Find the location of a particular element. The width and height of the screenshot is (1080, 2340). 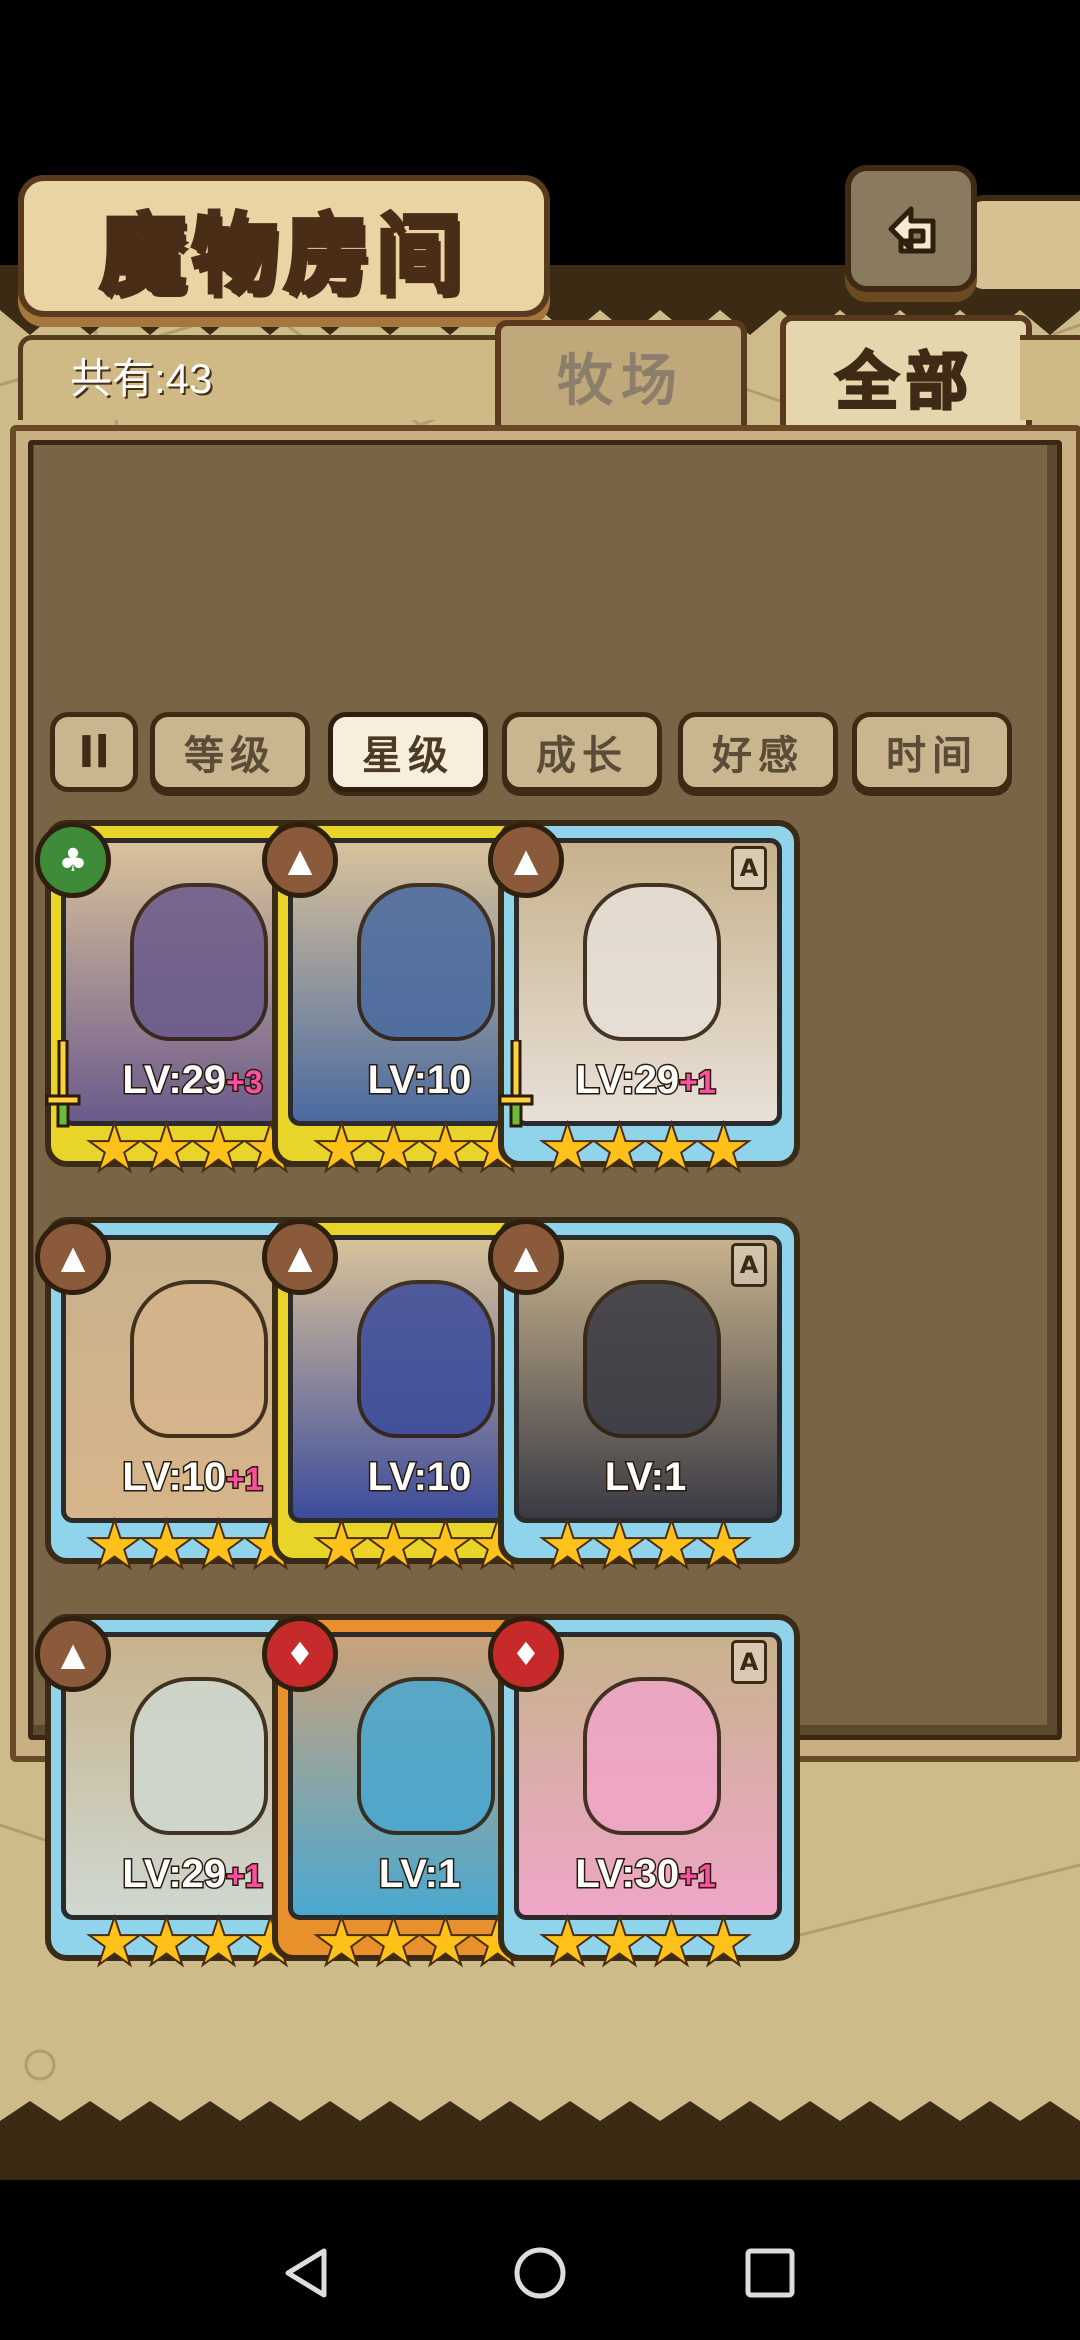

tab-rail is located at coordinates (1050, 377).